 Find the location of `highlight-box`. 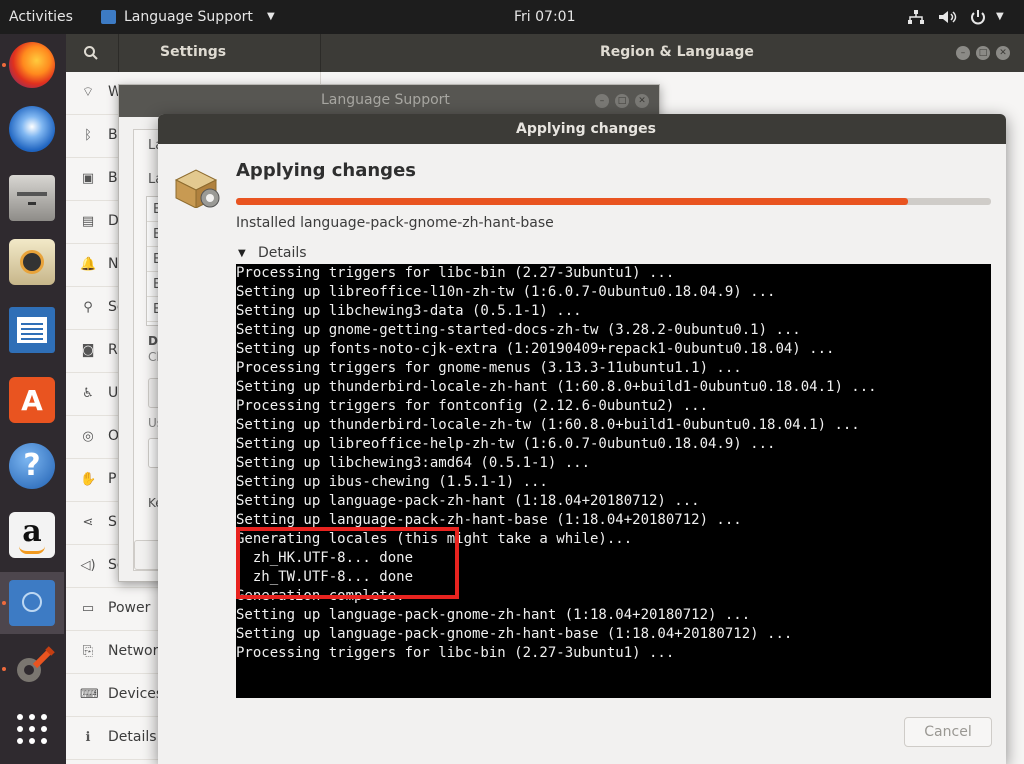

highlight-box is located at coordinates (347, 563).